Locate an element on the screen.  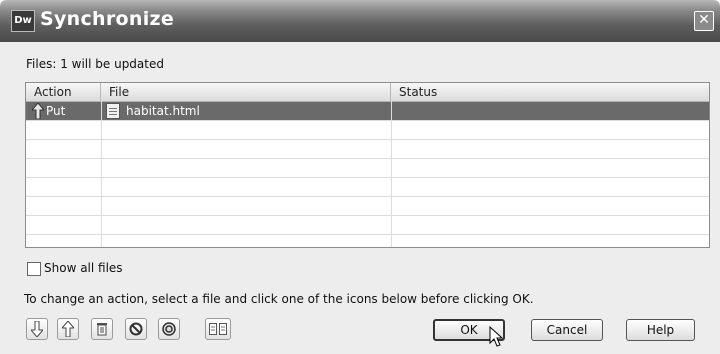
delete-button is located at coordinates (102, 329).